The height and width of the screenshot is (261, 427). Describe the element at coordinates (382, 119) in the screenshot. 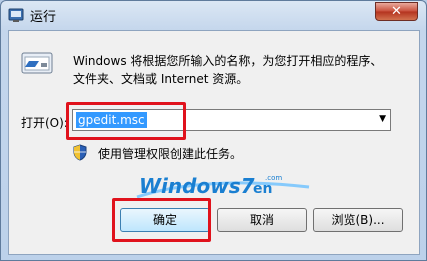

I see `dropdown-arrow-icon: ▼` at that location.